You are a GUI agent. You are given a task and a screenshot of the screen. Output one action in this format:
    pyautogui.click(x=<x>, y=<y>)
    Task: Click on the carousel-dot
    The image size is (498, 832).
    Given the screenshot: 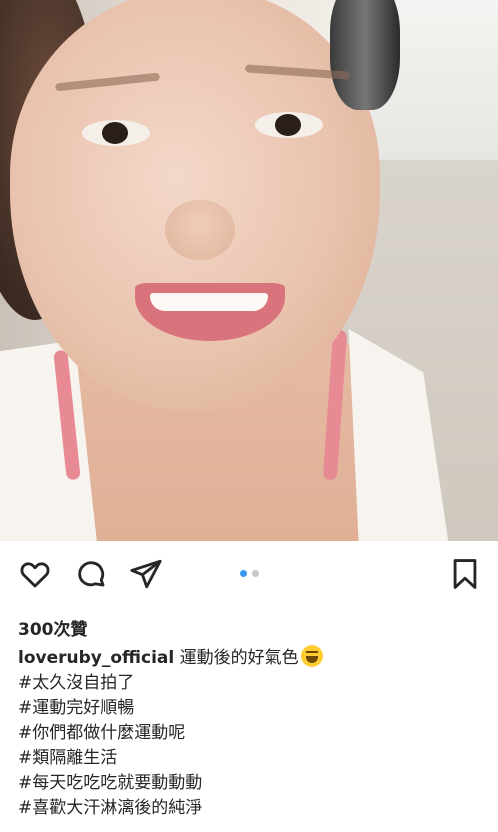 What is the action you would take?
    pyautogui.click(x=255, y=573)
    